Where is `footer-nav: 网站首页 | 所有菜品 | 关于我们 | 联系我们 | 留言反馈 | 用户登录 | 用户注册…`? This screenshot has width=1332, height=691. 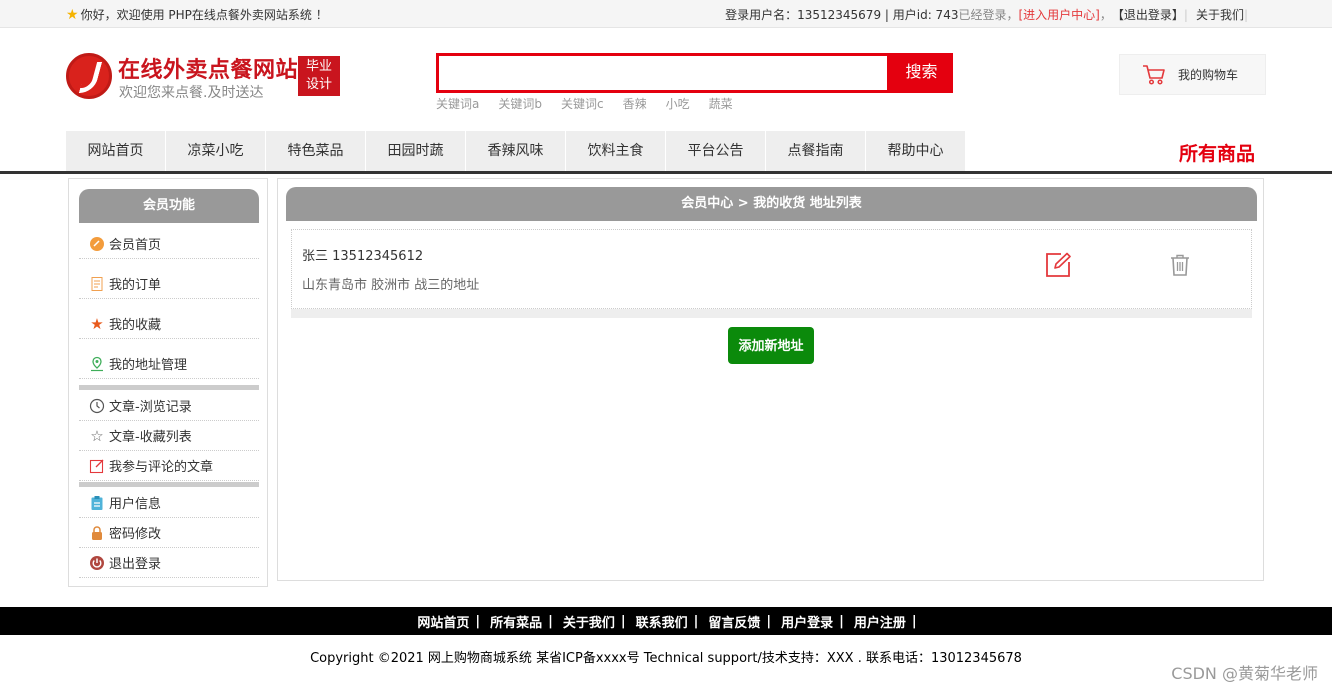
footer-nav: 网站首页 | 所有菜品 | 关于我们 | 联系我们 | 留言反馈 | 用户登录 | 用户注册… is located at coordinates (666, 621).